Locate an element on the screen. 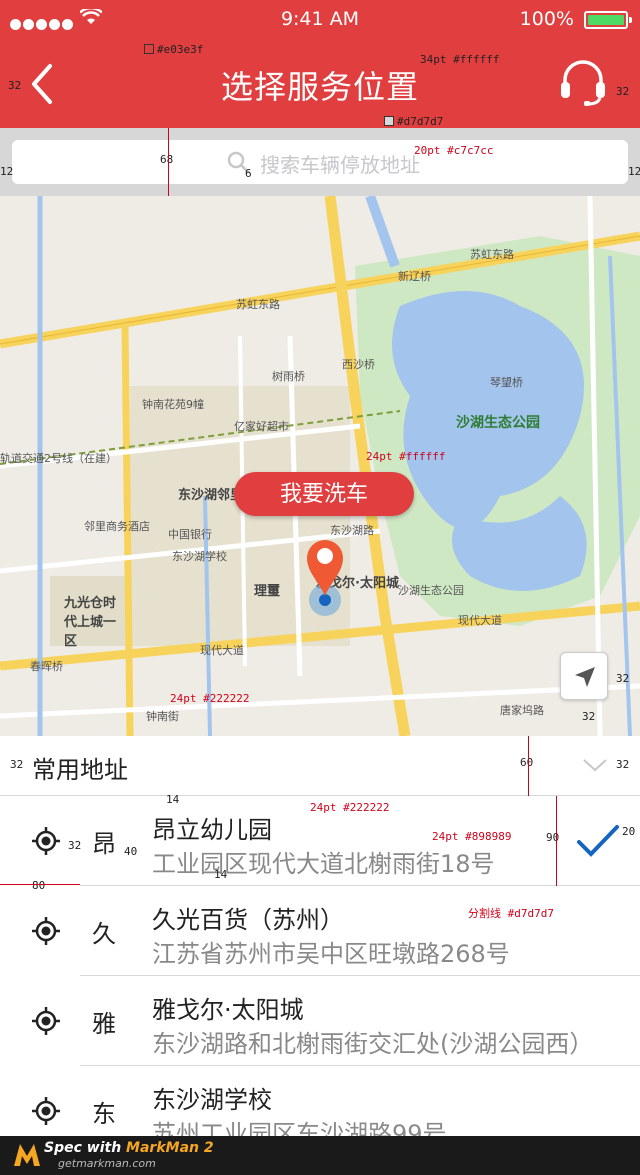 This screenshot has height=1175, width=640. page-title: 选择服务位置 is located at coordinates (319, 87).